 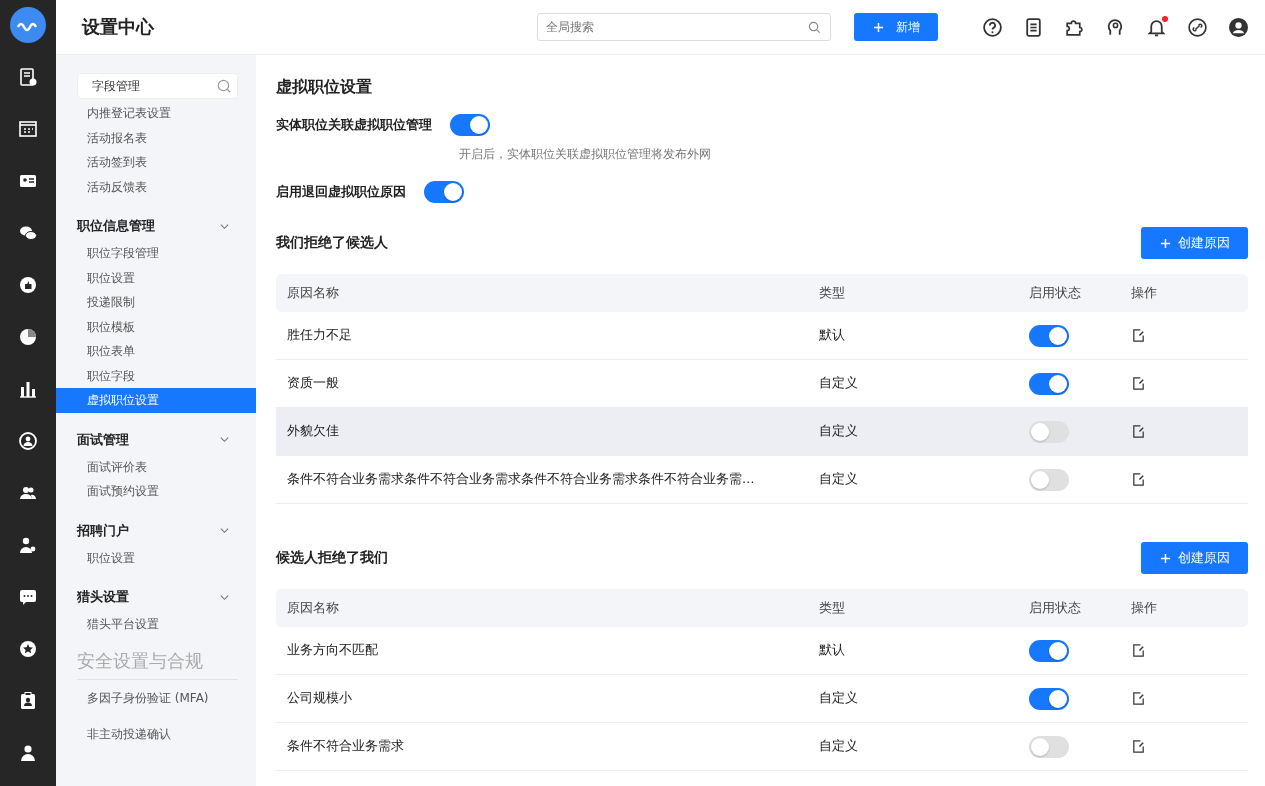 I want to click on sidebar-item: 猎头平台设置, so click(x=156, y=624).